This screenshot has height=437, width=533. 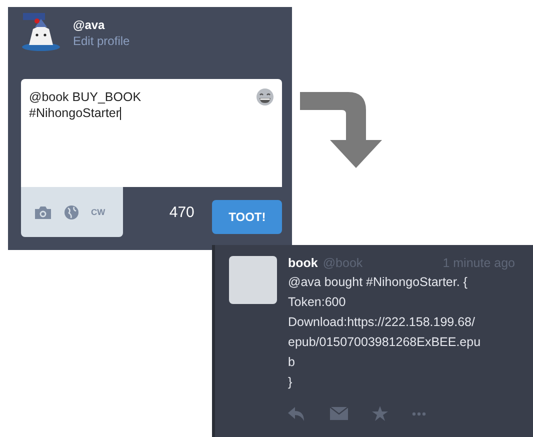 What do you see at coordinates (419, 414) in the screenshot?
I see `more-icon` at bounding box center [419, 414].